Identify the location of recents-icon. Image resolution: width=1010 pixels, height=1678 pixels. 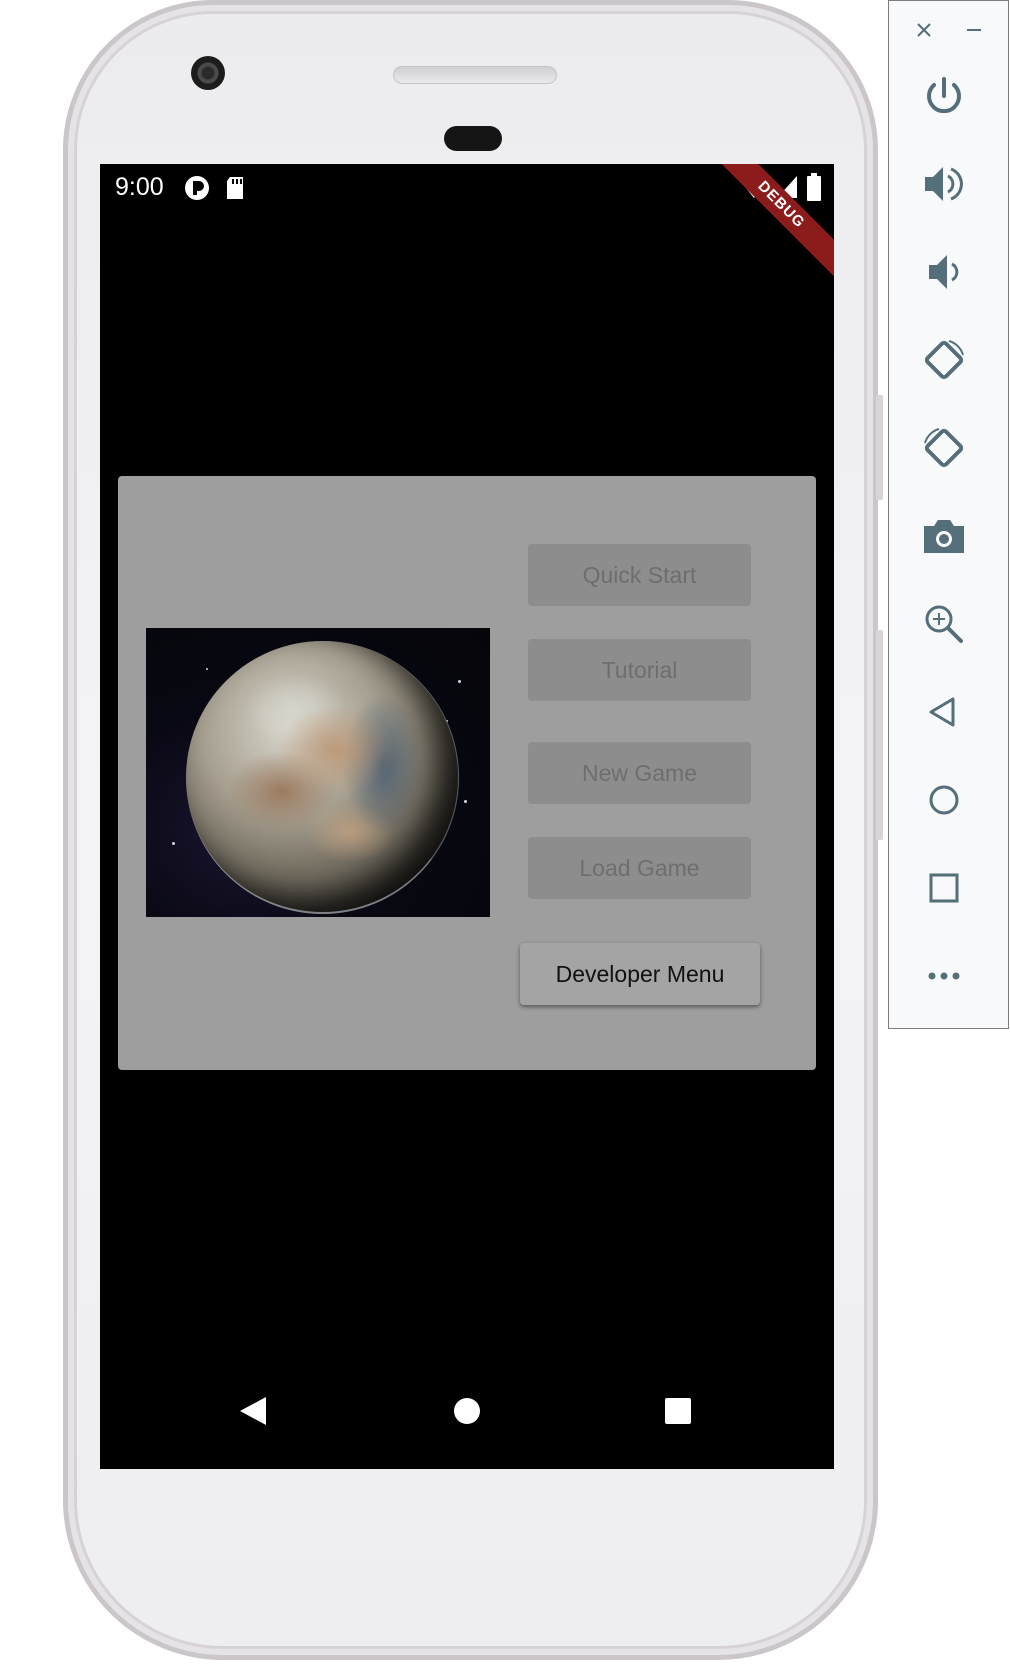
(678, 1411).